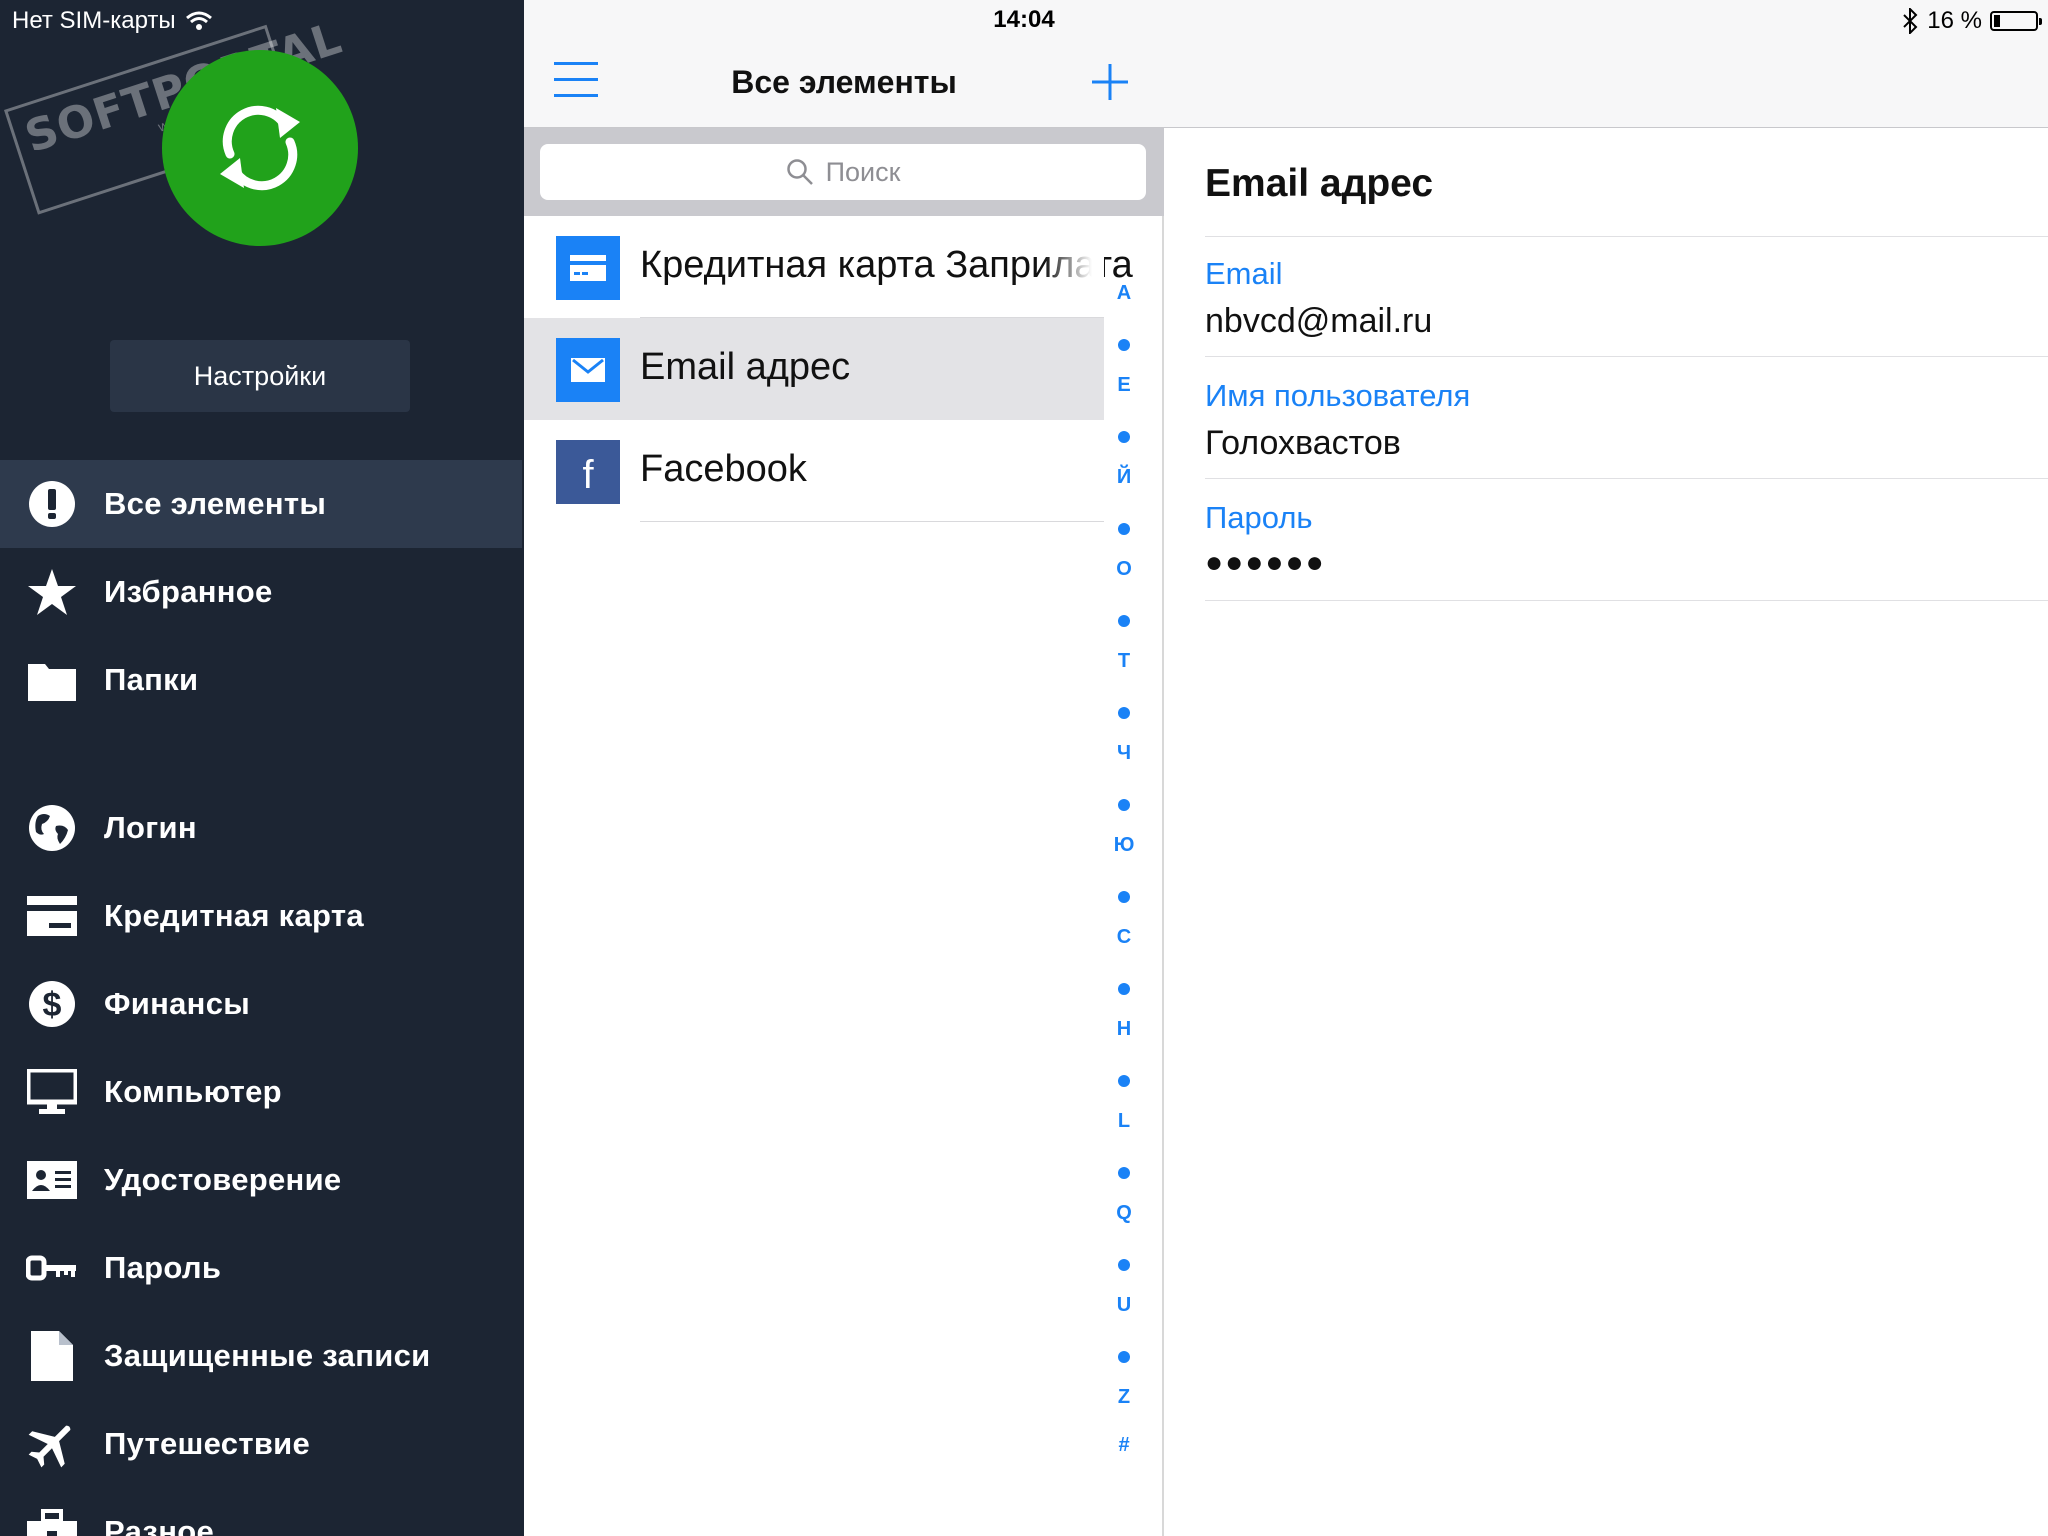 Image resolution: width=2048 pixels, height=1536 pixels. What do you see at coordinates (261, 1512) in the screenshot?
I see `sidebar-item-misc: Разное` at bounding box center [261, 1512].